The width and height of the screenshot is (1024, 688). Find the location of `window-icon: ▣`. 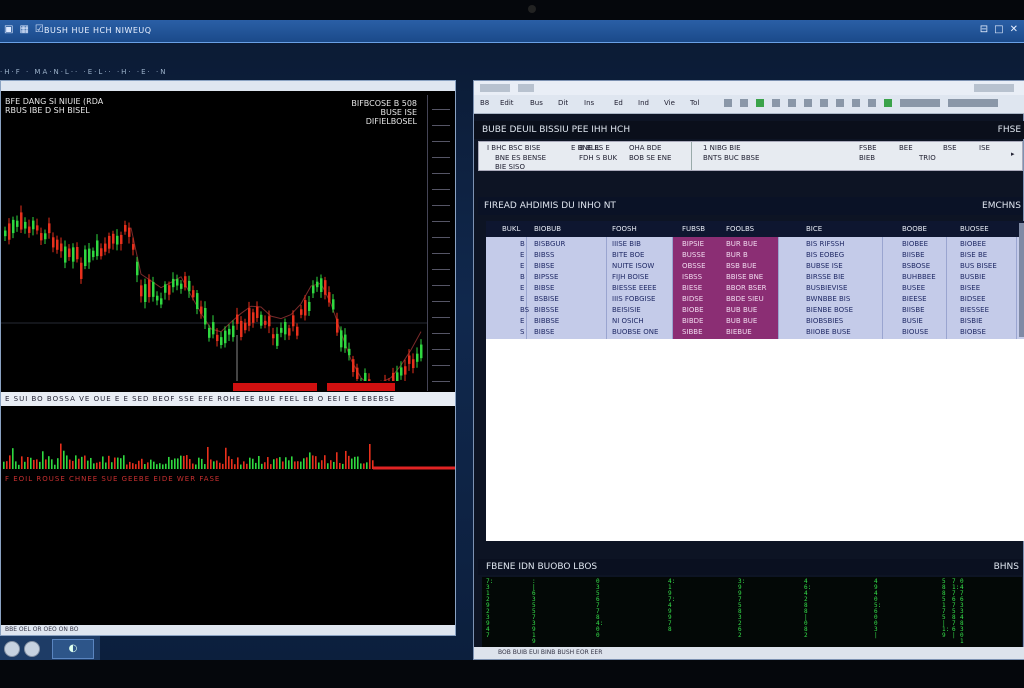

window-icon: ▣ is located at coordinates (8, 29).